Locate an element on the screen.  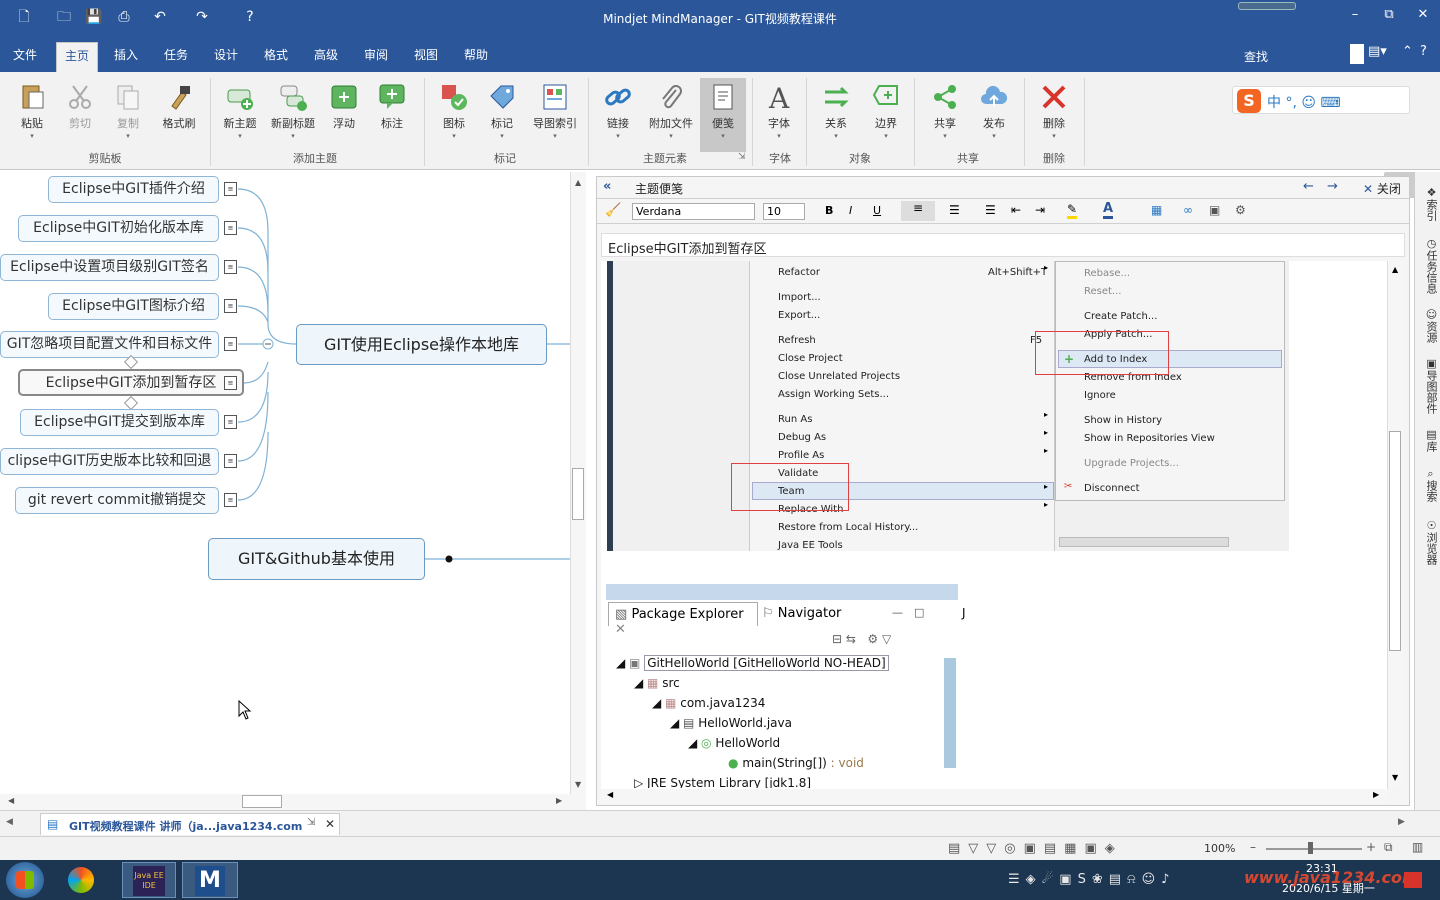
close-tab-icon: ✕ is located at coordinates (620, 629).